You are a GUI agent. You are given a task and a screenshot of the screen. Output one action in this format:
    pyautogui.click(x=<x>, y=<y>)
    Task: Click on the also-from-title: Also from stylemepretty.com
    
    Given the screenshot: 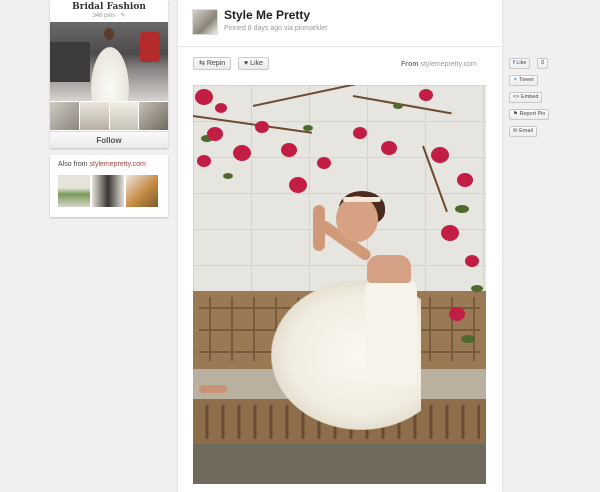 What is the action you would take?
    pyautogui.click(x=102, y=164)
    